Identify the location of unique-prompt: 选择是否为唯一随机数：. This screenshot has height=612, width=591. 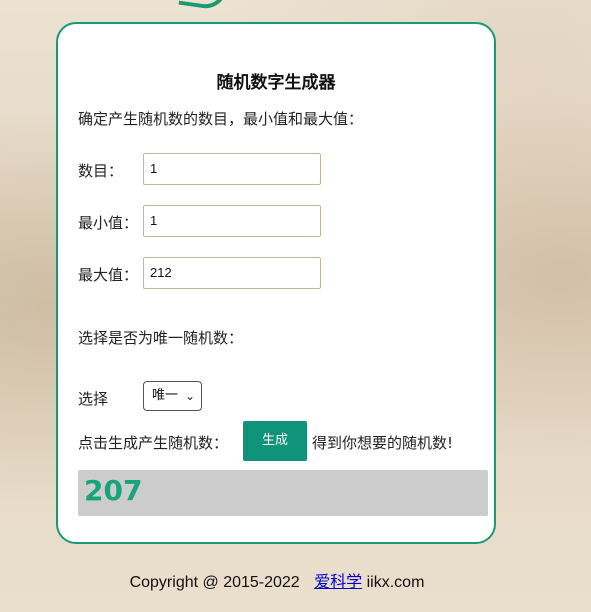
(161, 338).